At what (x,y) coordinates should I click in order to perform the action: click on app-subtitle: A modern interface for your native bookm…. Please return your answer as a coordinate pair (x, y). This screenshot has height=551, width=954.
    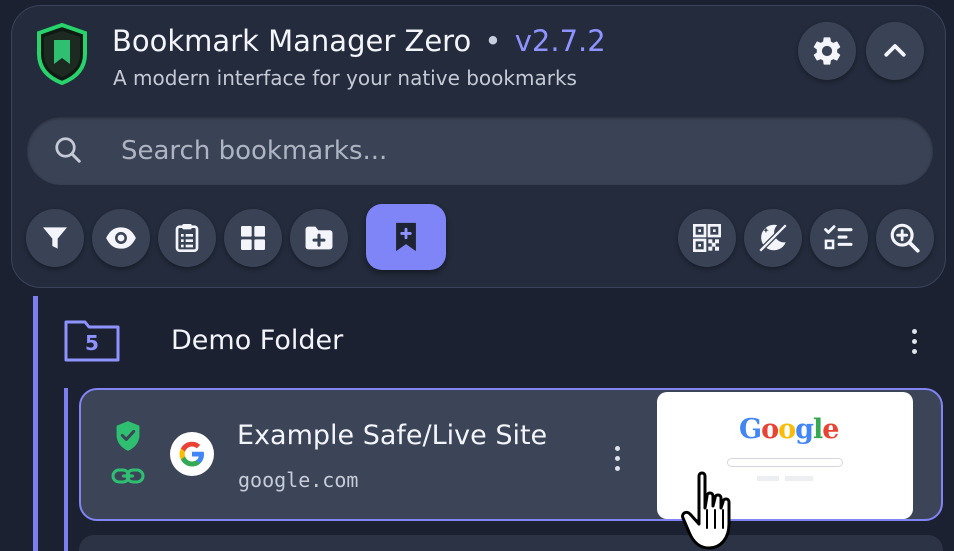
    Looking at the image, I should click on (345, 78).